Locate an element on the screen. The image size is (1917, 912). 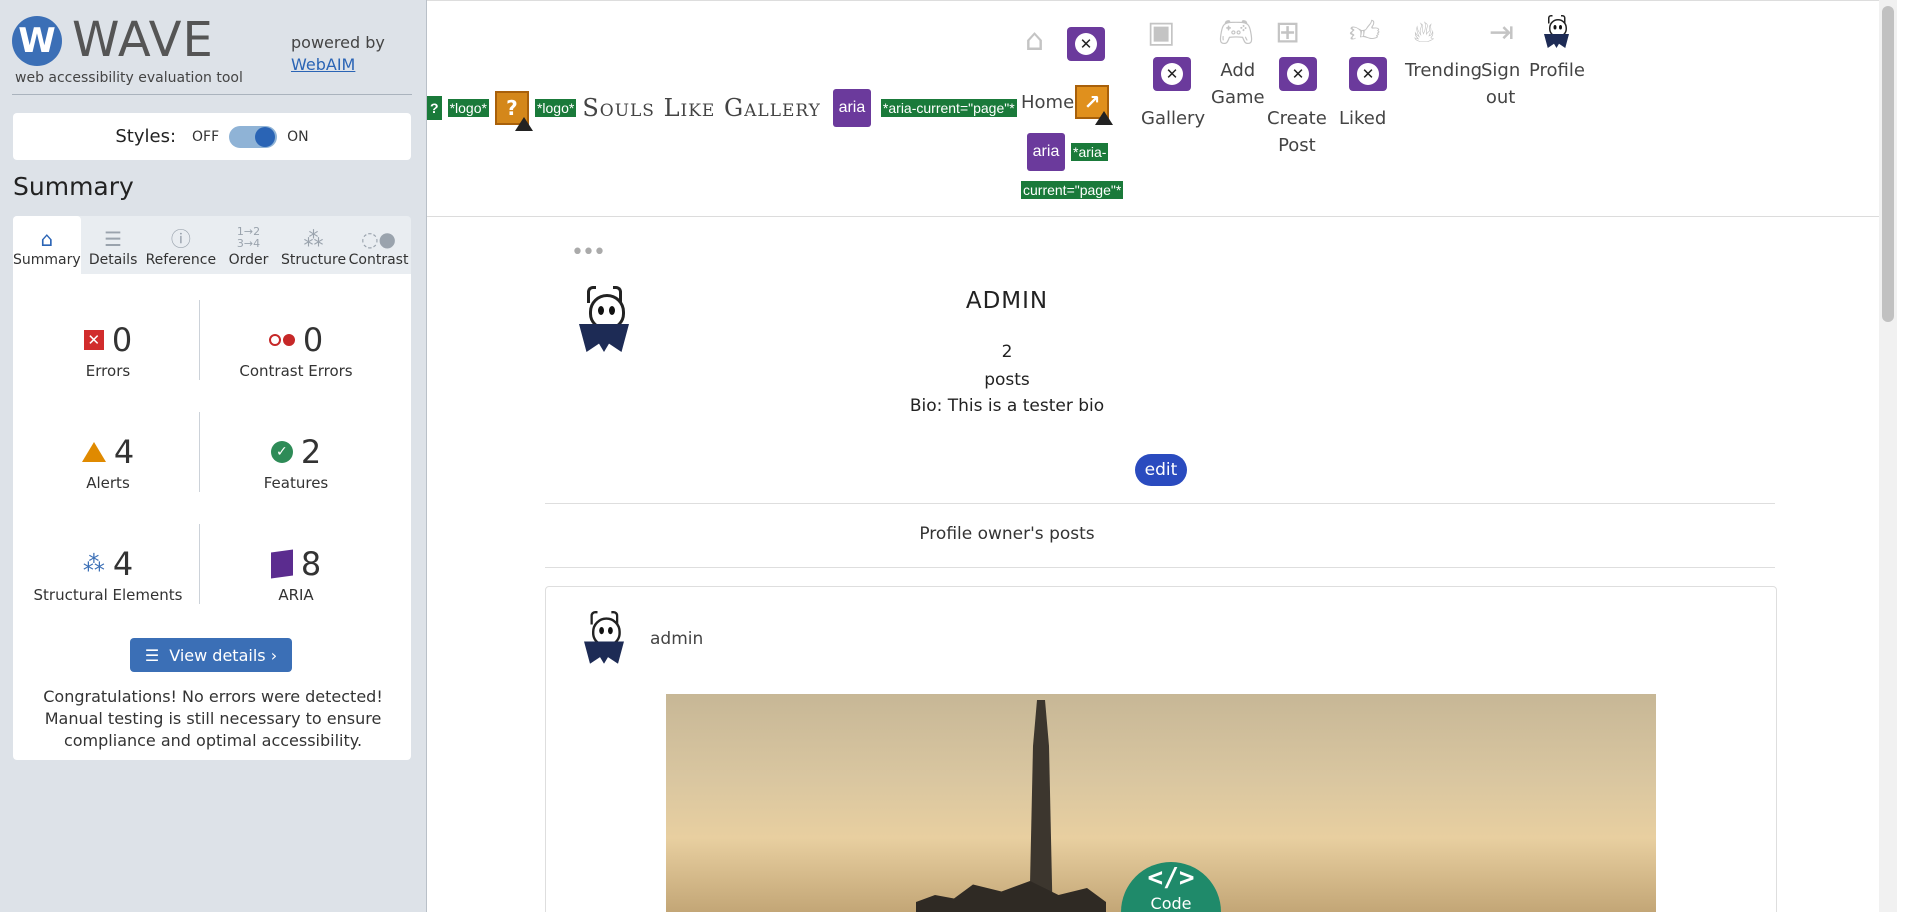
aria-current-badge: *aria- is located at coordinates (1090, 152).